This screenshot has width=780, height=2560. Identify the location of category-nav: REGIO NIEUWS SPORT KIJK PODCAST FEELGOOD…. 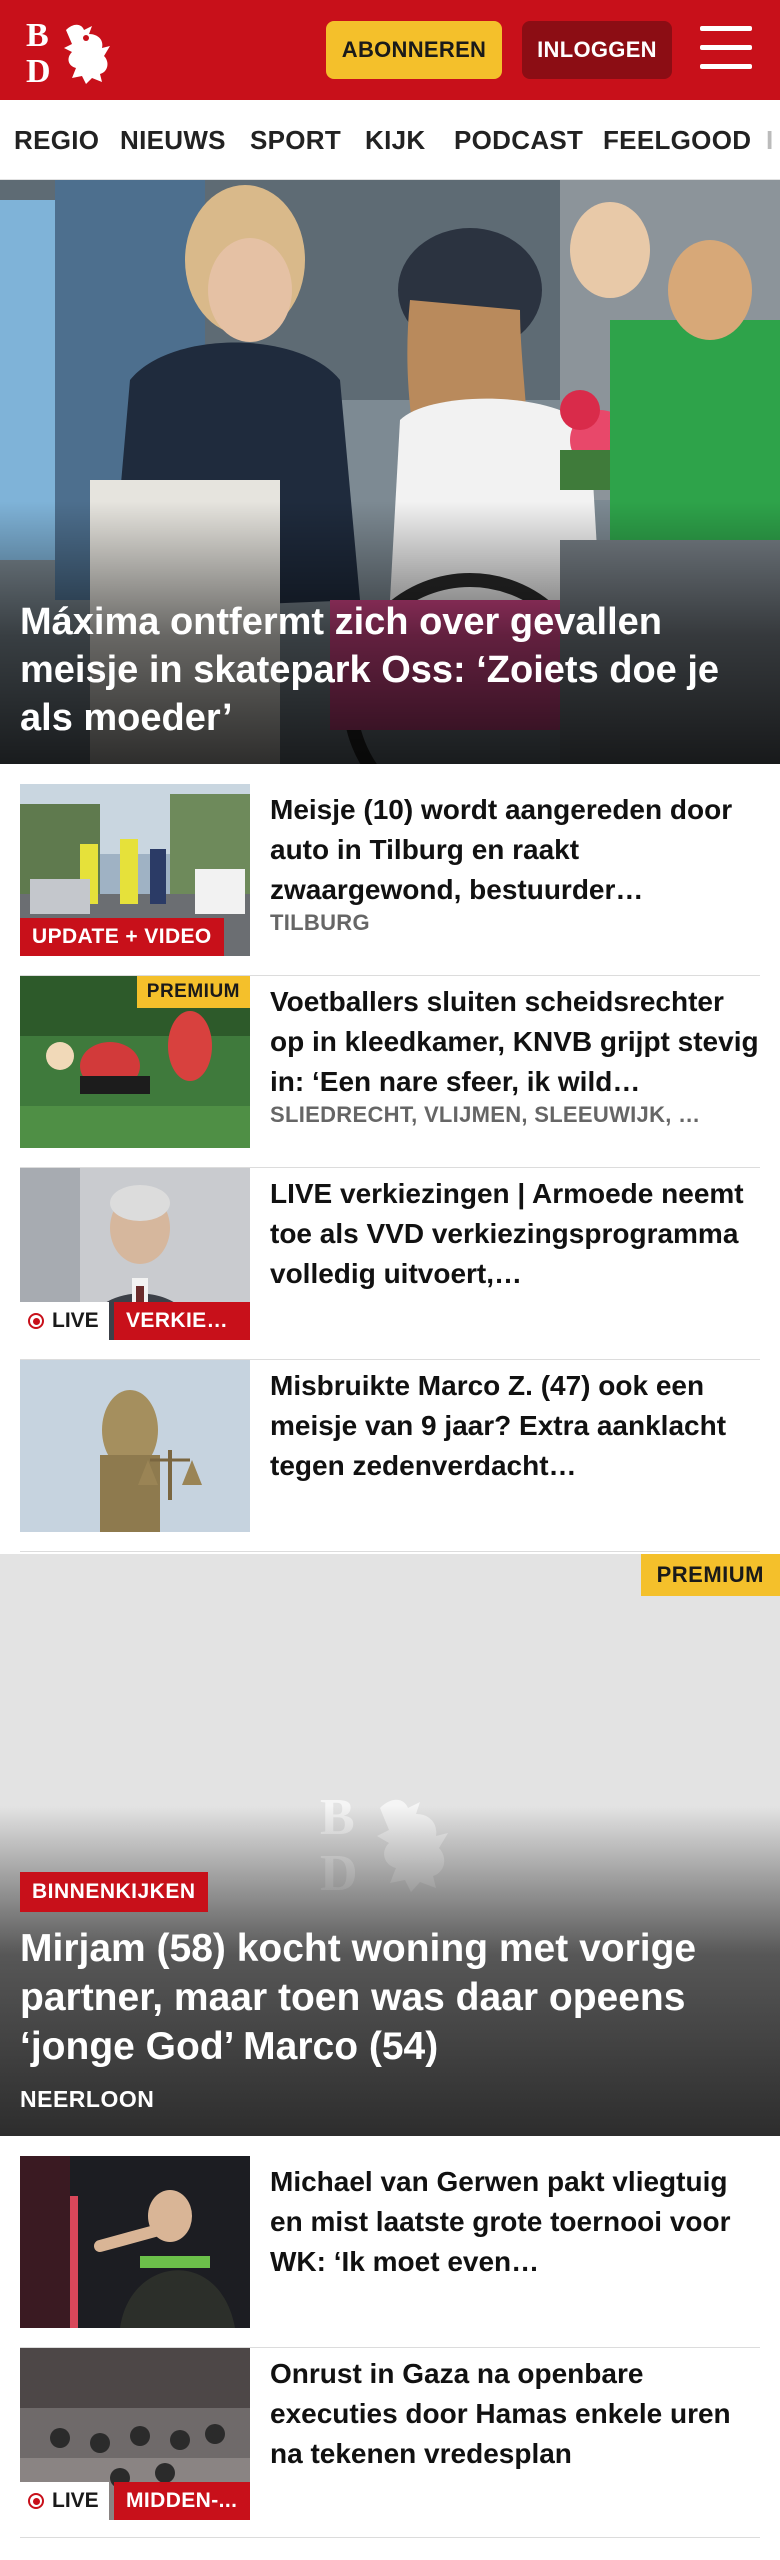
(390, 140).